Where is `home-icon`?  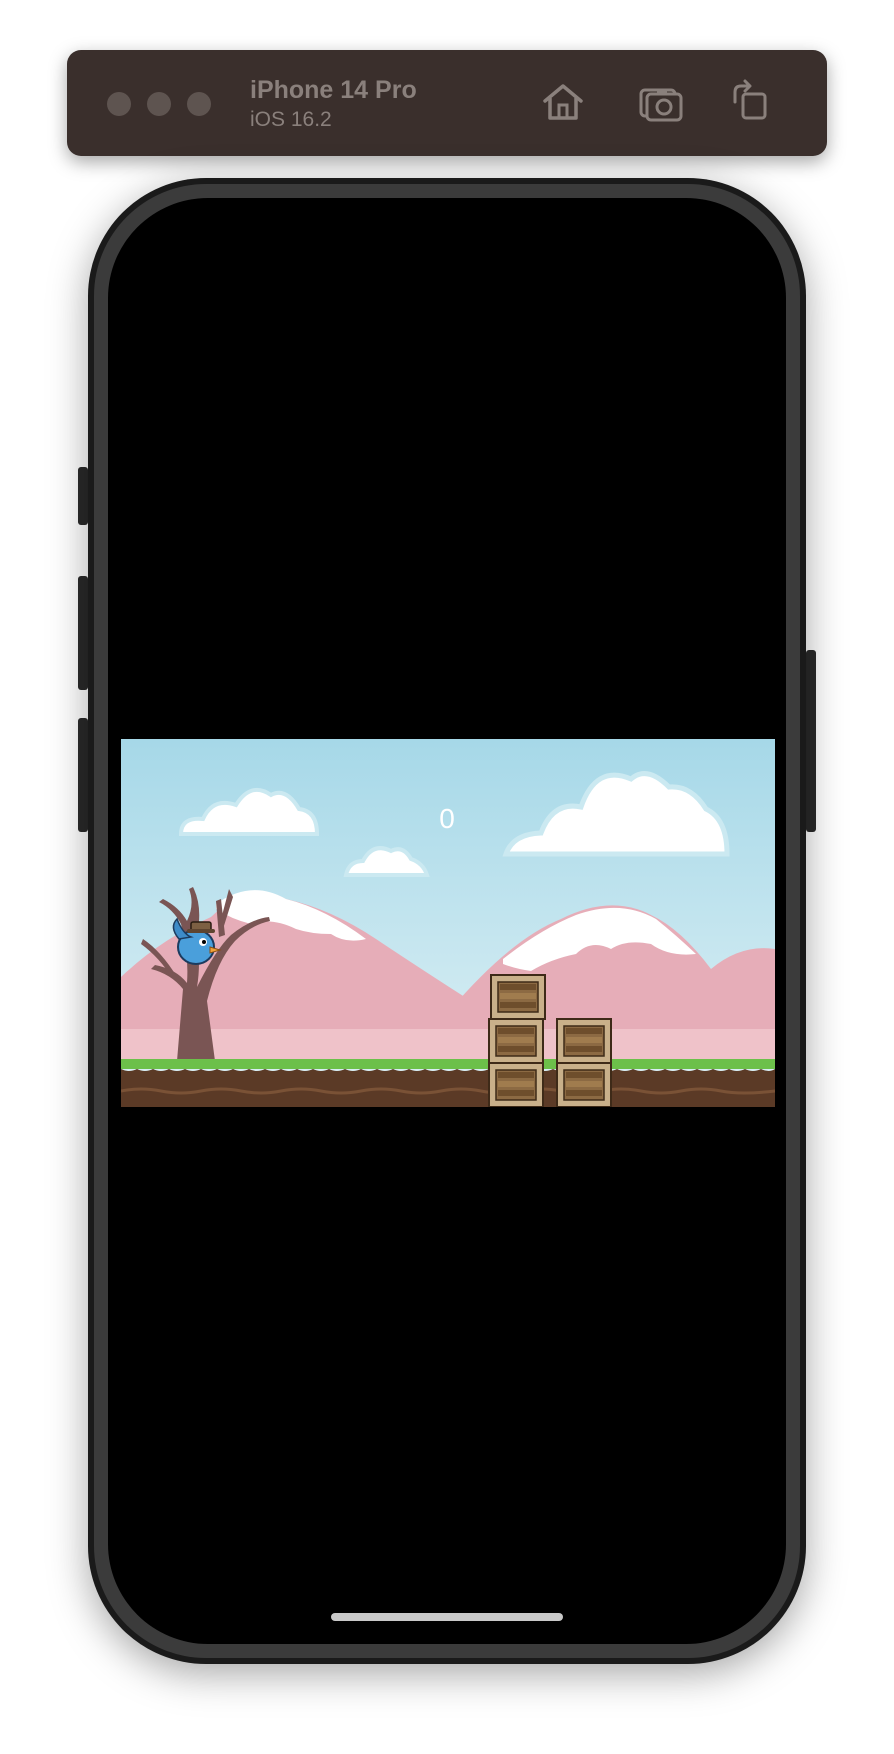
home-icon is located at coordinates (563, 102).